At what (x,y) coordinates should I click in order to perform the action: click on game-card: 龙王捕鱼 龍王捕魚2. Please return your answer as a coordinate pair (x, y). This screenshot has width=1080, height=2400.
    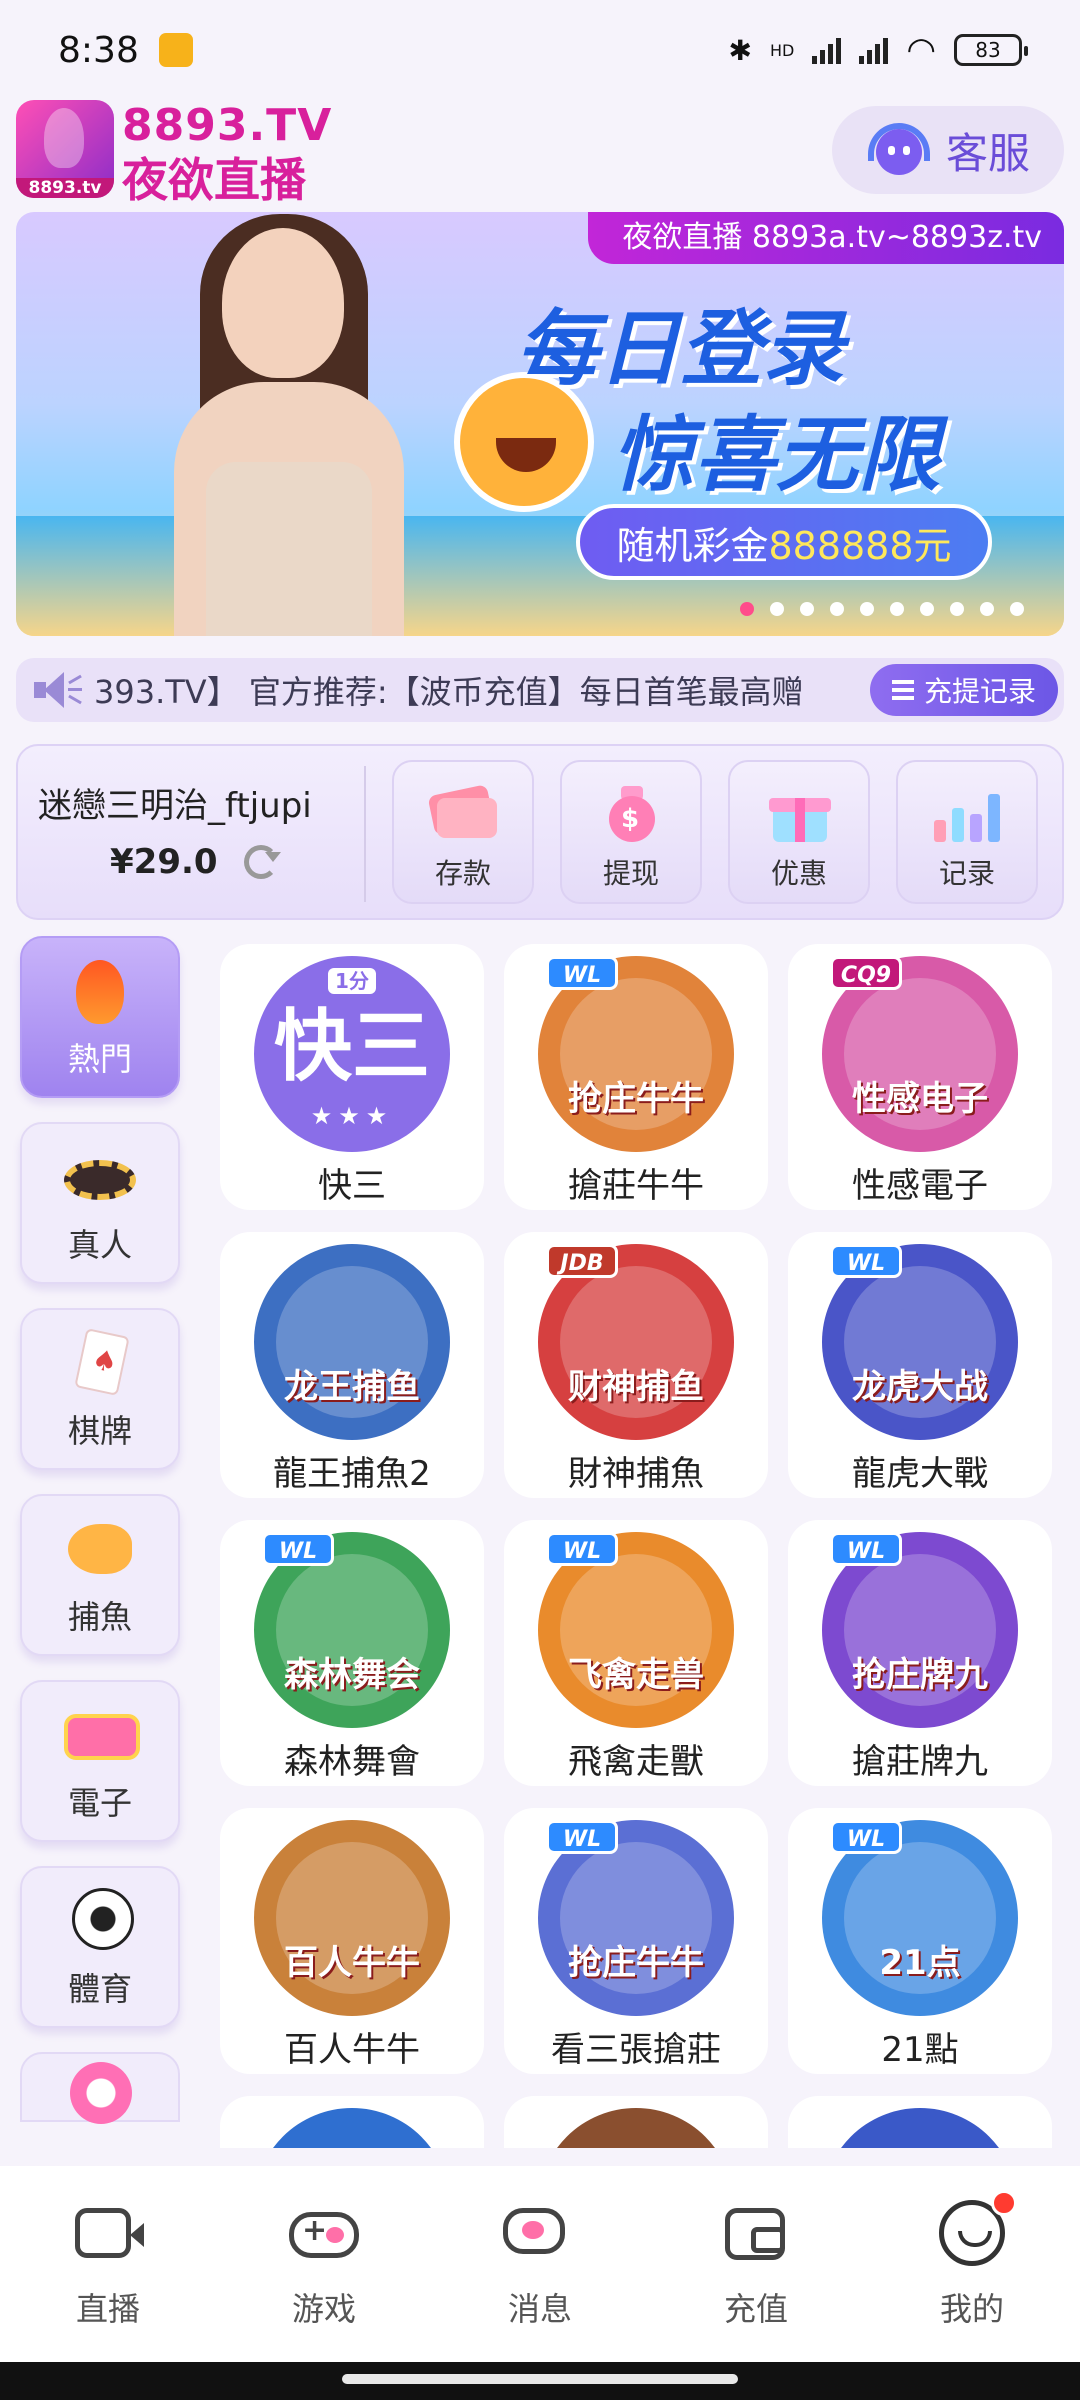
    Looking at the image, I should click on (352, 1365).